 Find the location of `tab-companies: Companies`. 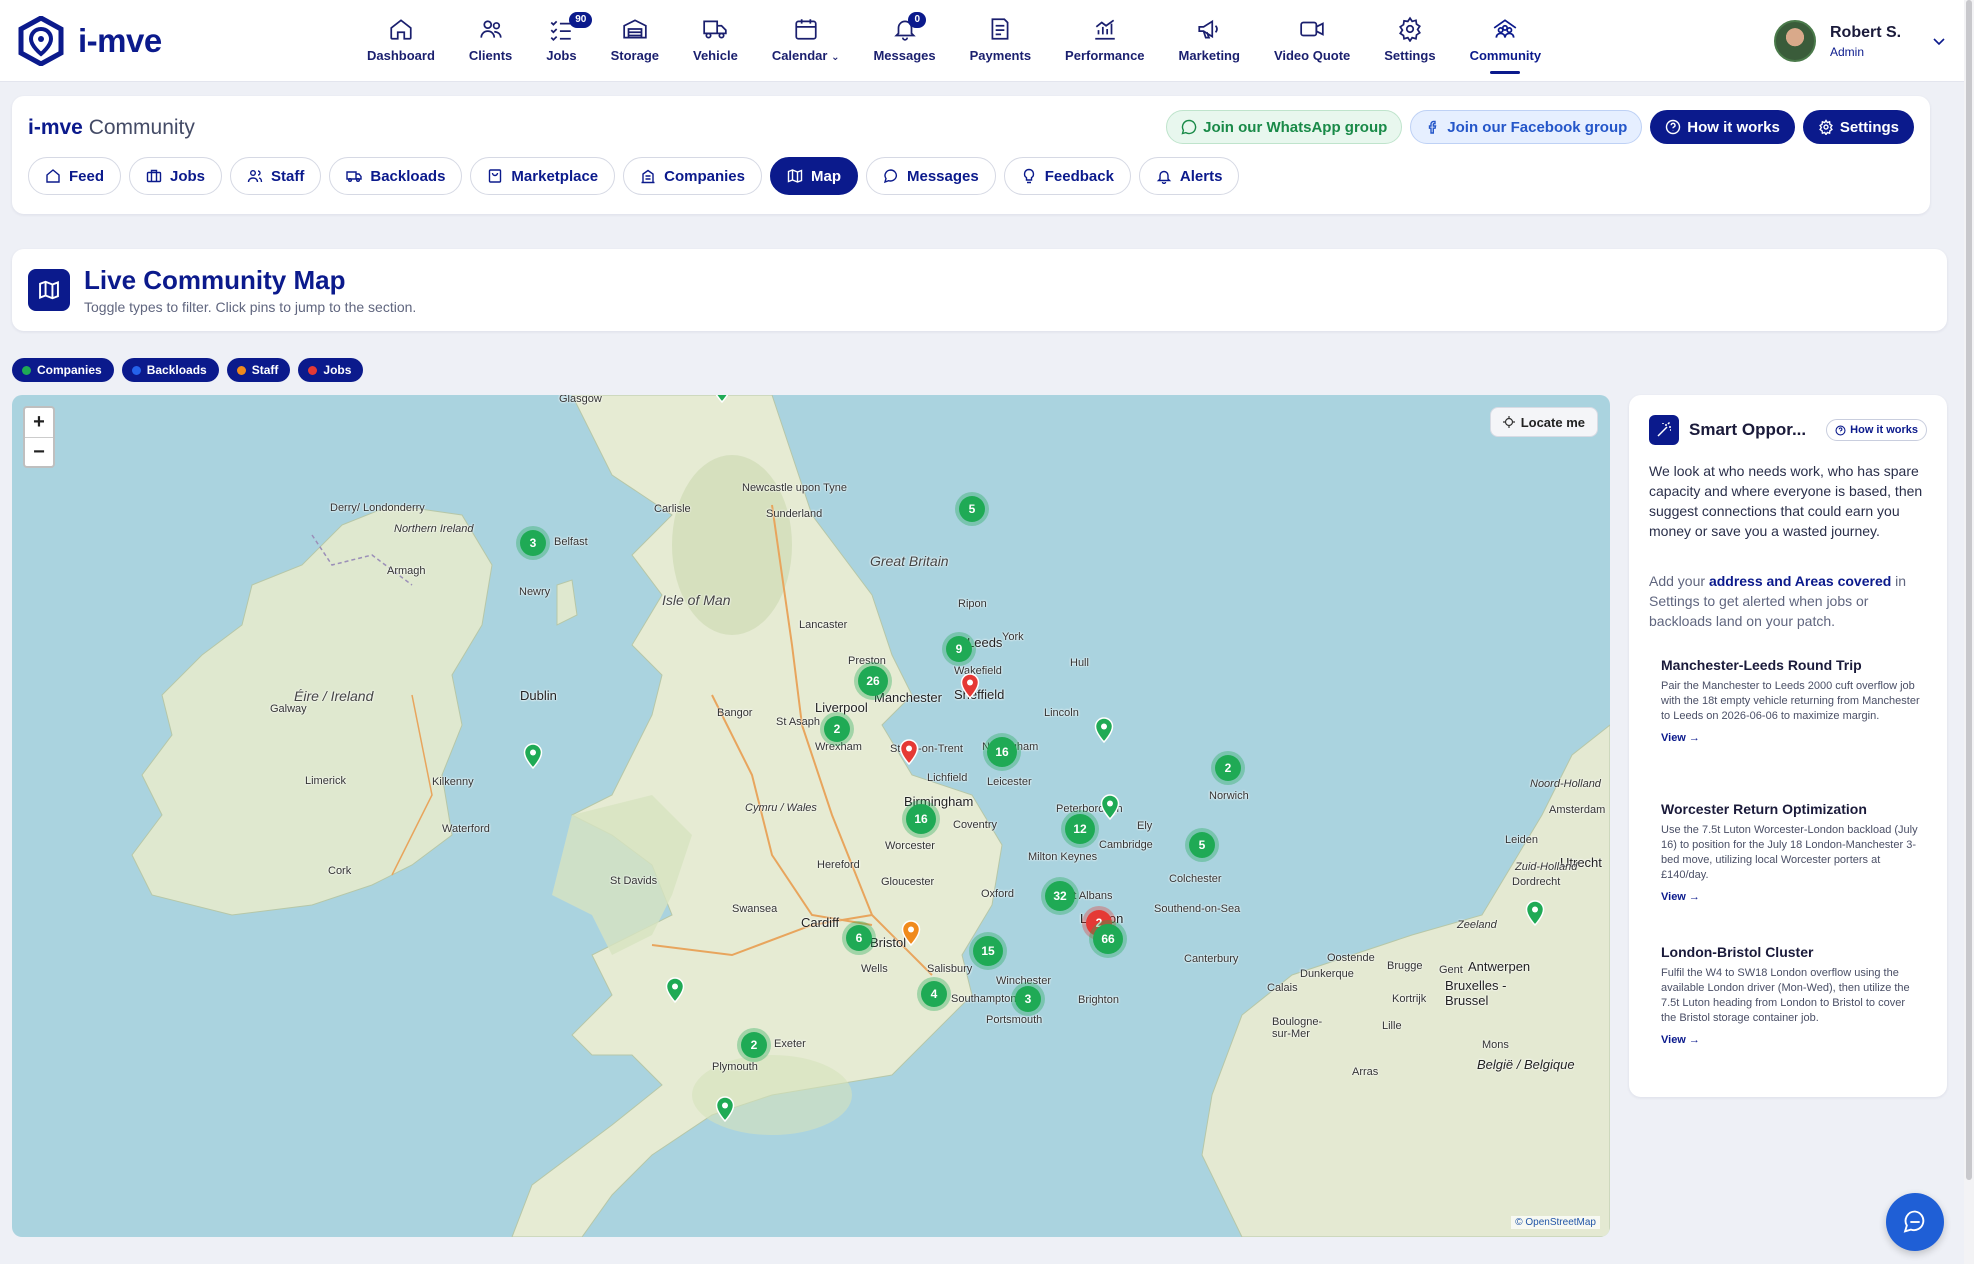

tab-companies: Companies is located at coordinates (692, 176).